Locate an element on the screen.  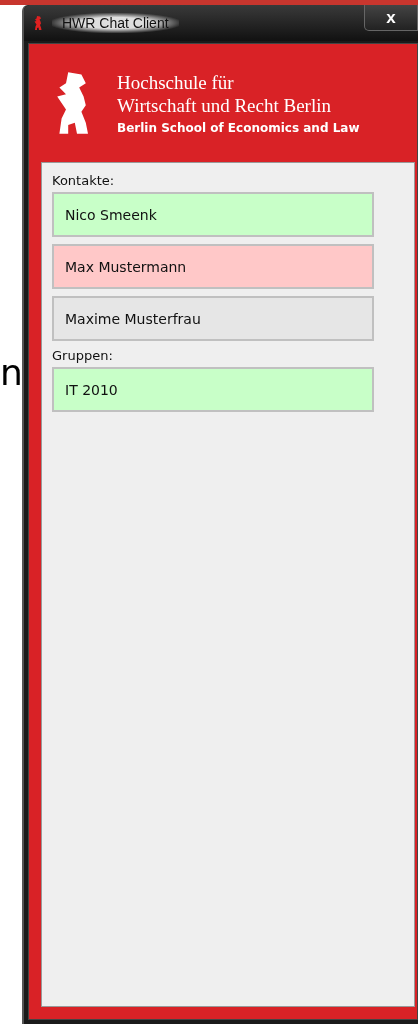
section-label: Gruppen: is located at coordinates (83, 355).